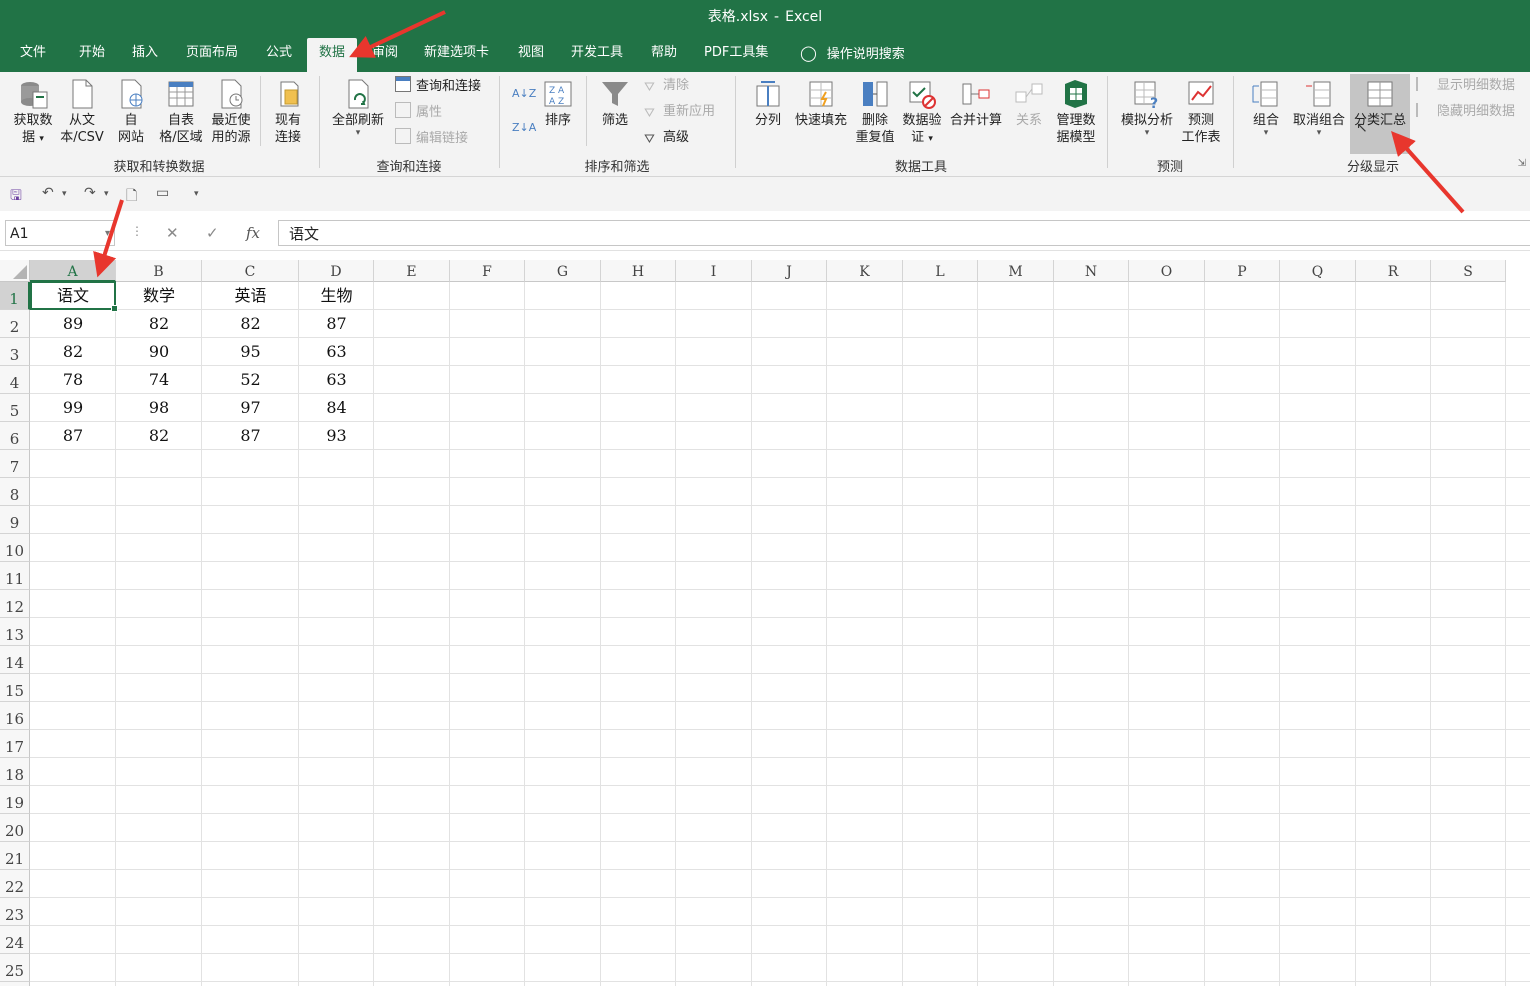  What do you see at coordinates (1319, 108) in the screenshot?
I see `ungroup-button: 取消组合 ▾` at bounding box center [1319, 108].